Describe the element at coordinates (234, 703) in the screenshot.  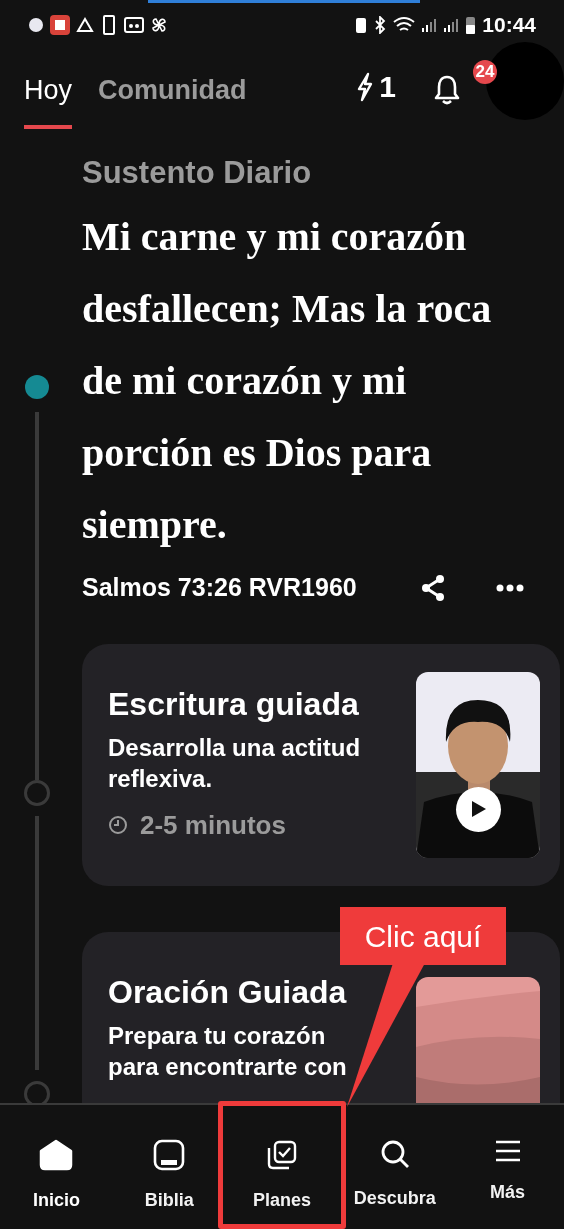
I see `card-title: Escritura guiada` at that location.